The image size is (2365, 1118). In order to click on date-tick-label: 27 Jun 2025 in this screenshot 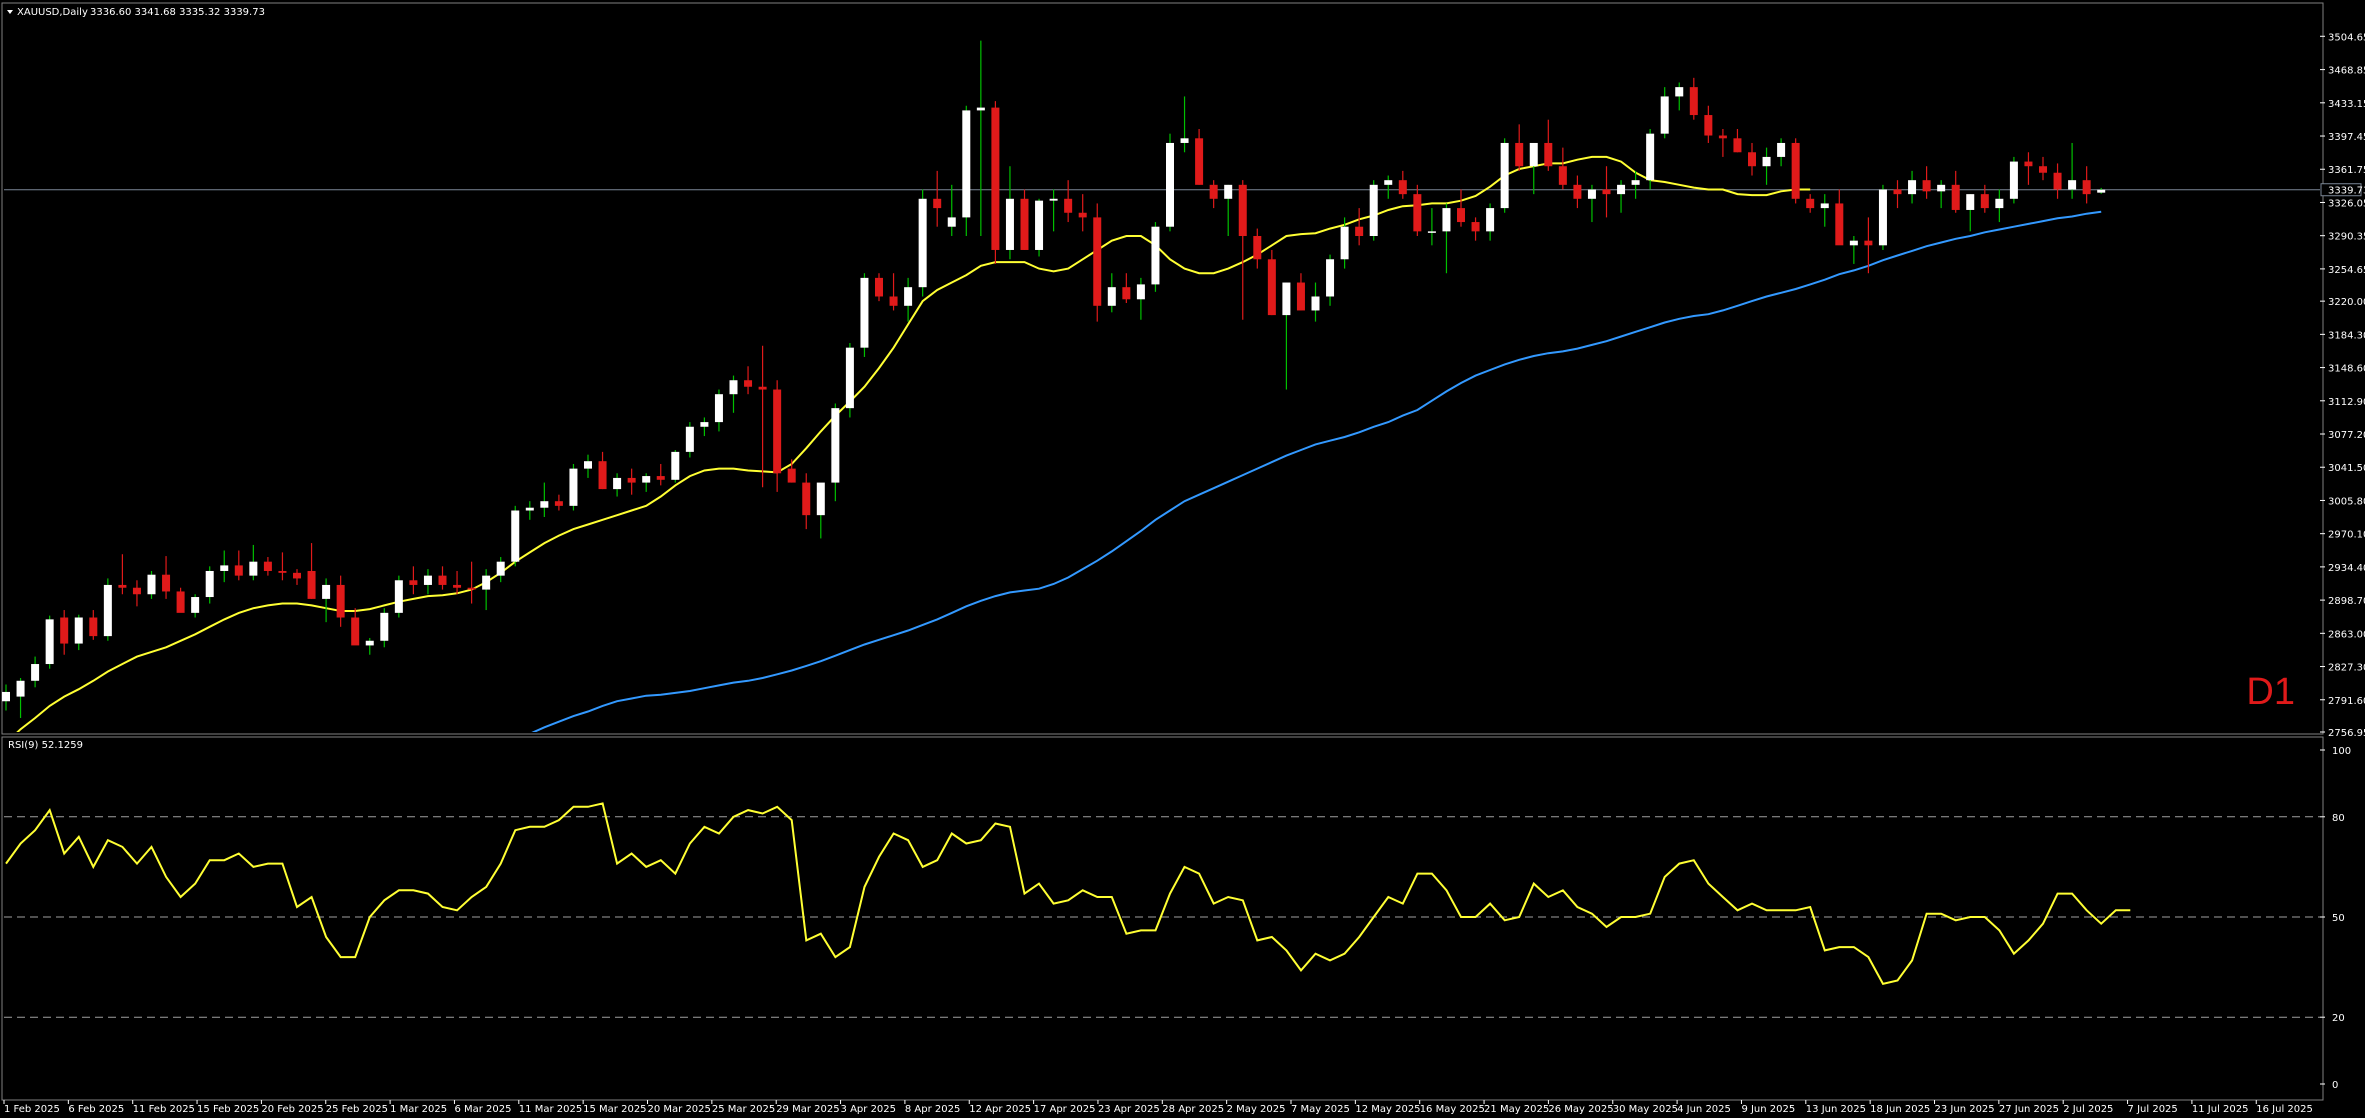, I will do `click(2029, 1109)`.